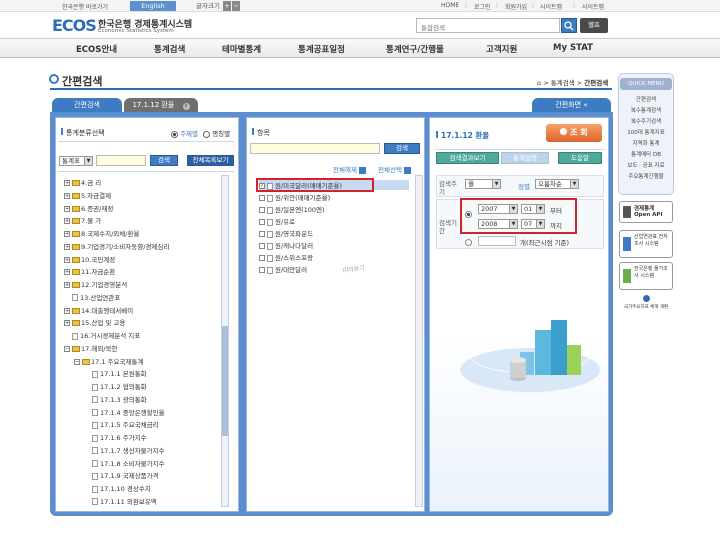  What do you see at coordinates (646, 110) in the screenshot?
I see `quick-menu-item: 복수통계검색` at bounding box center [646, 110].